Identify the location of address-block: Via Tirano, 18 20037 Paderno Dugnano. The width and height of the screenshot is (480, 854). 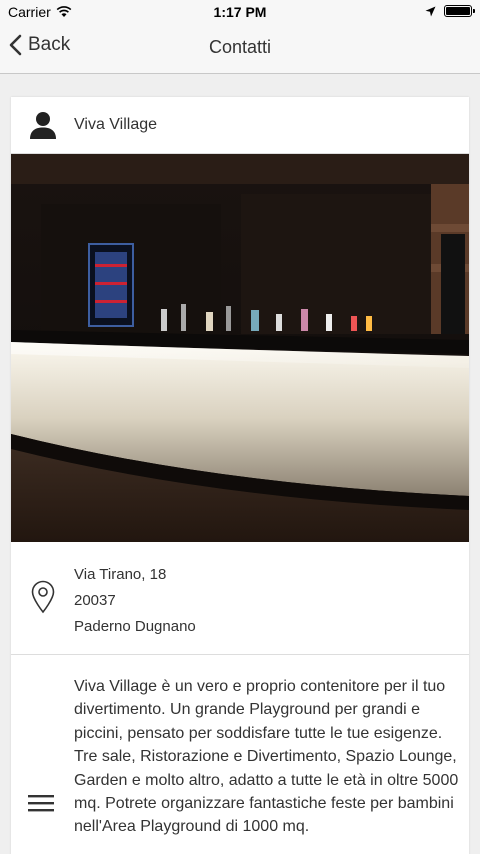
(135, 601).